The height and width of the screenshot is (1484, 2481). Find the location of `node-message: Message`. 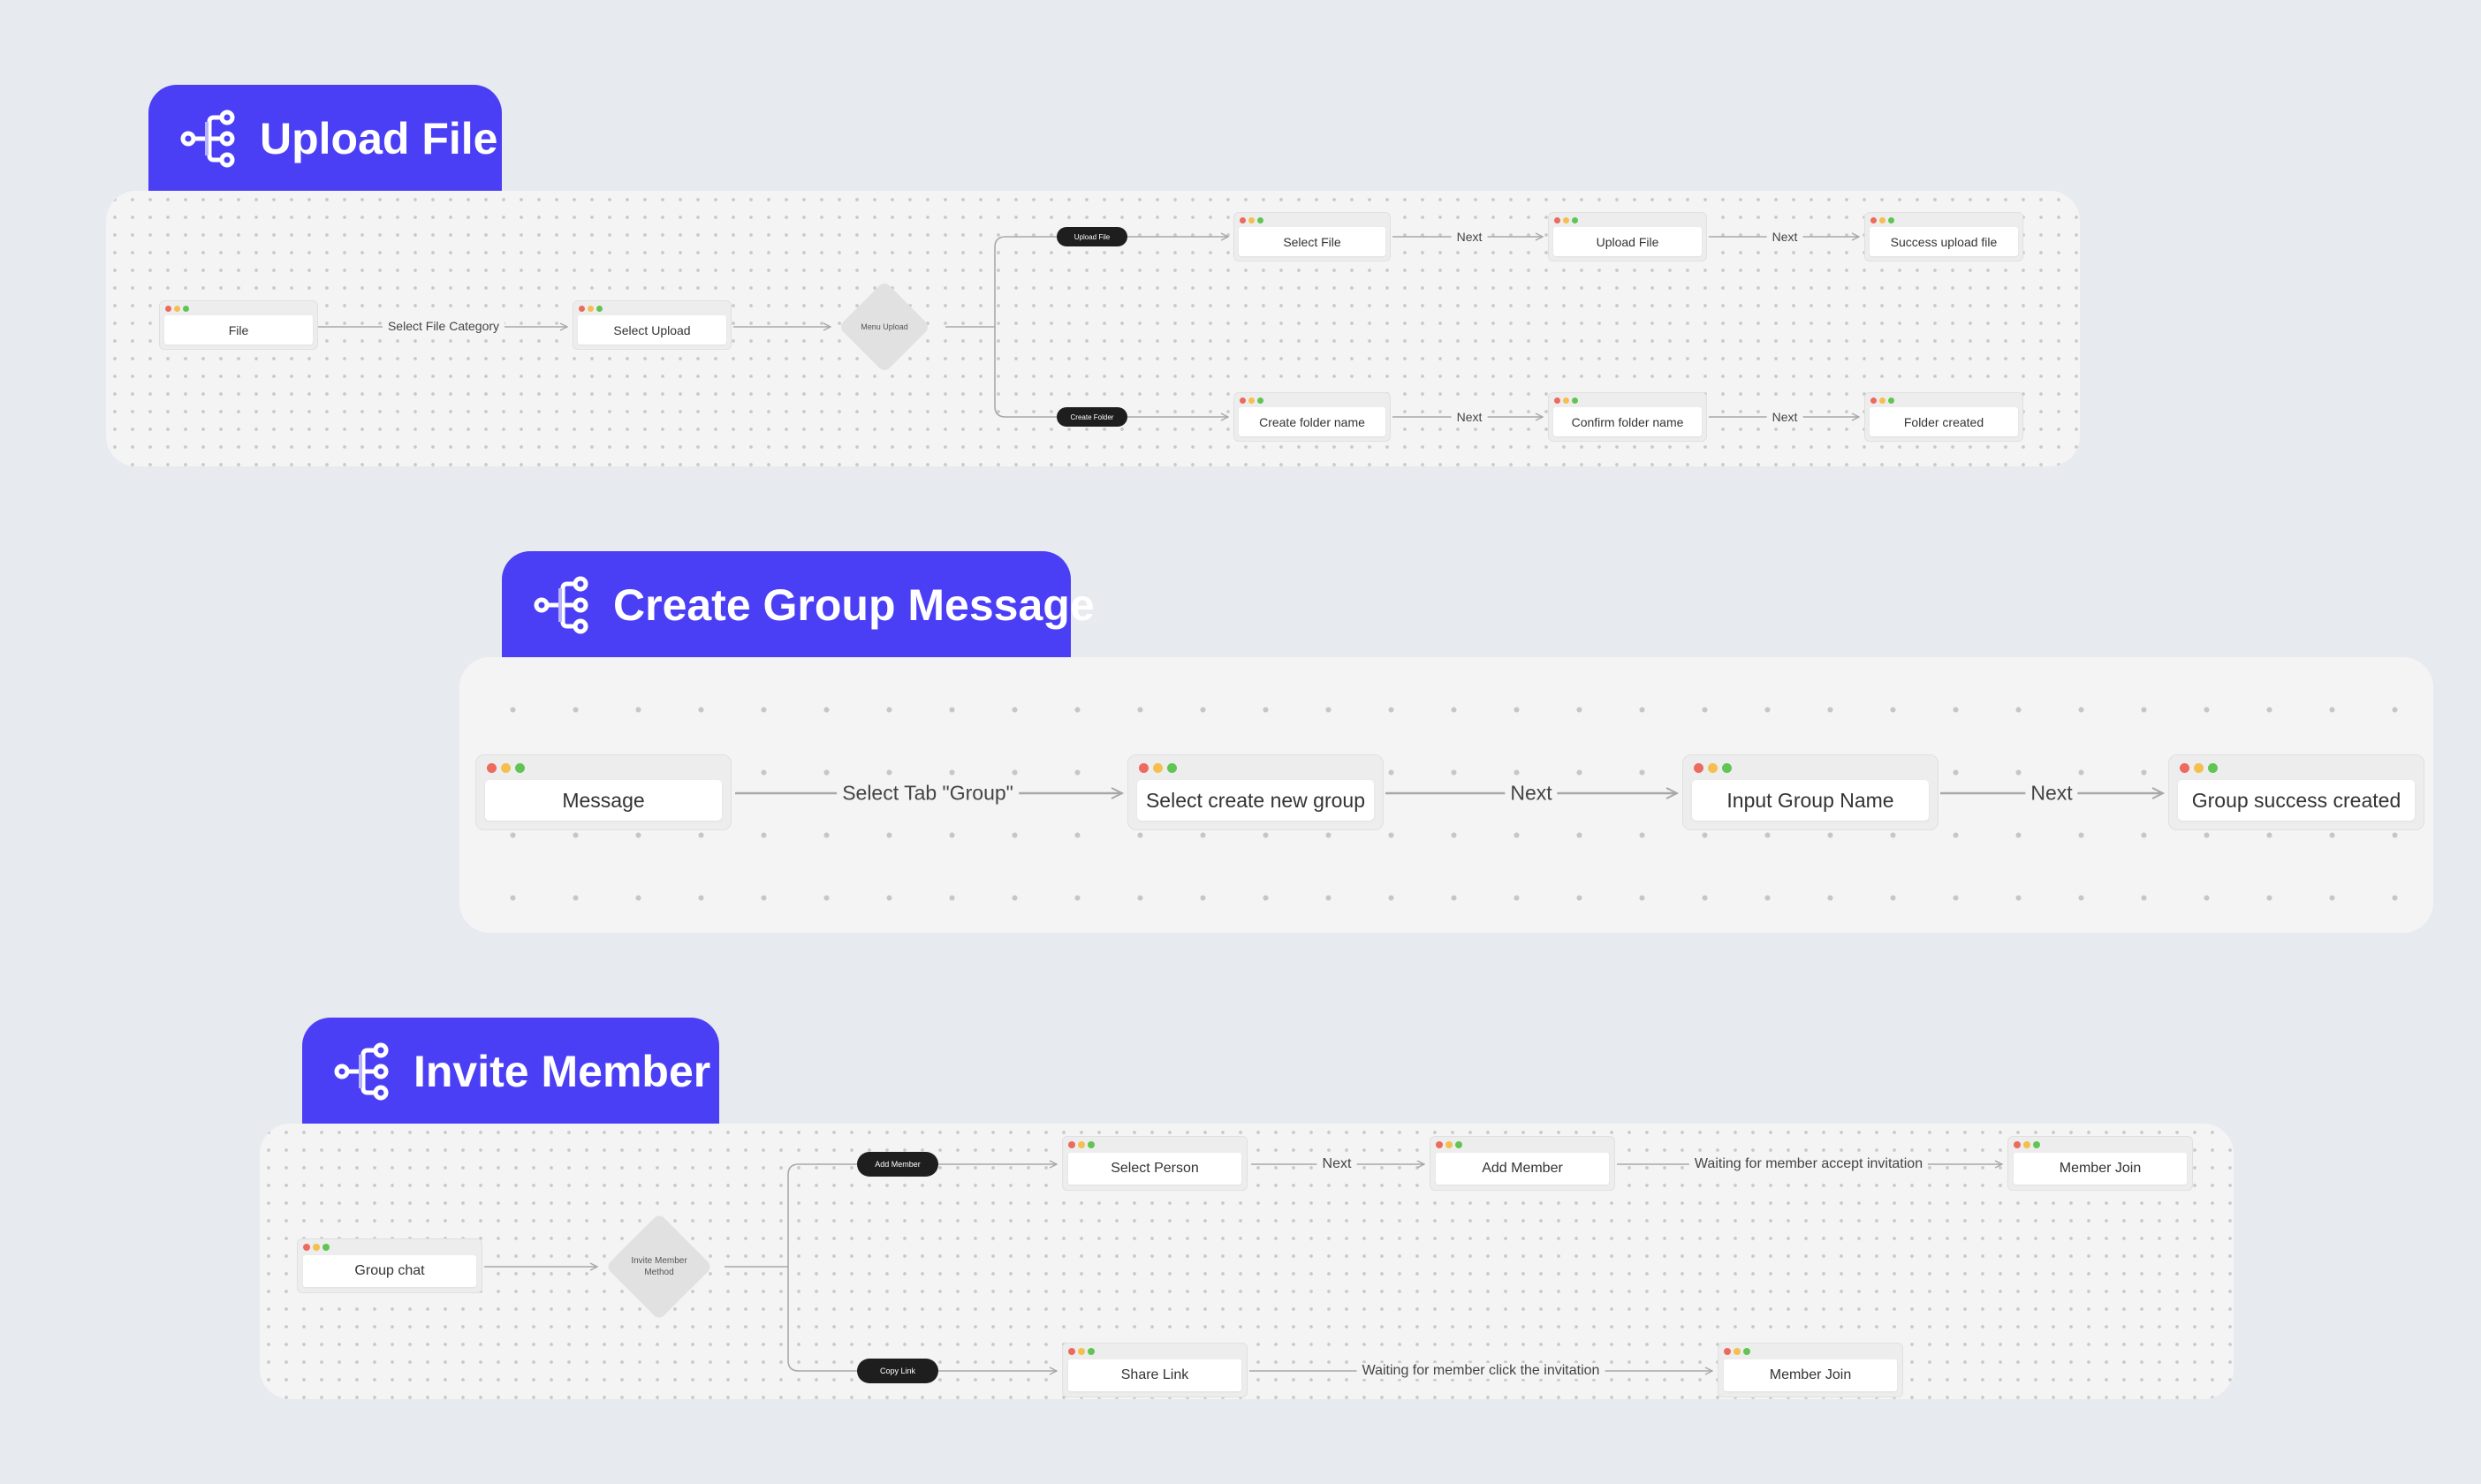

node-message: Message is located at coordinates (603, 792).